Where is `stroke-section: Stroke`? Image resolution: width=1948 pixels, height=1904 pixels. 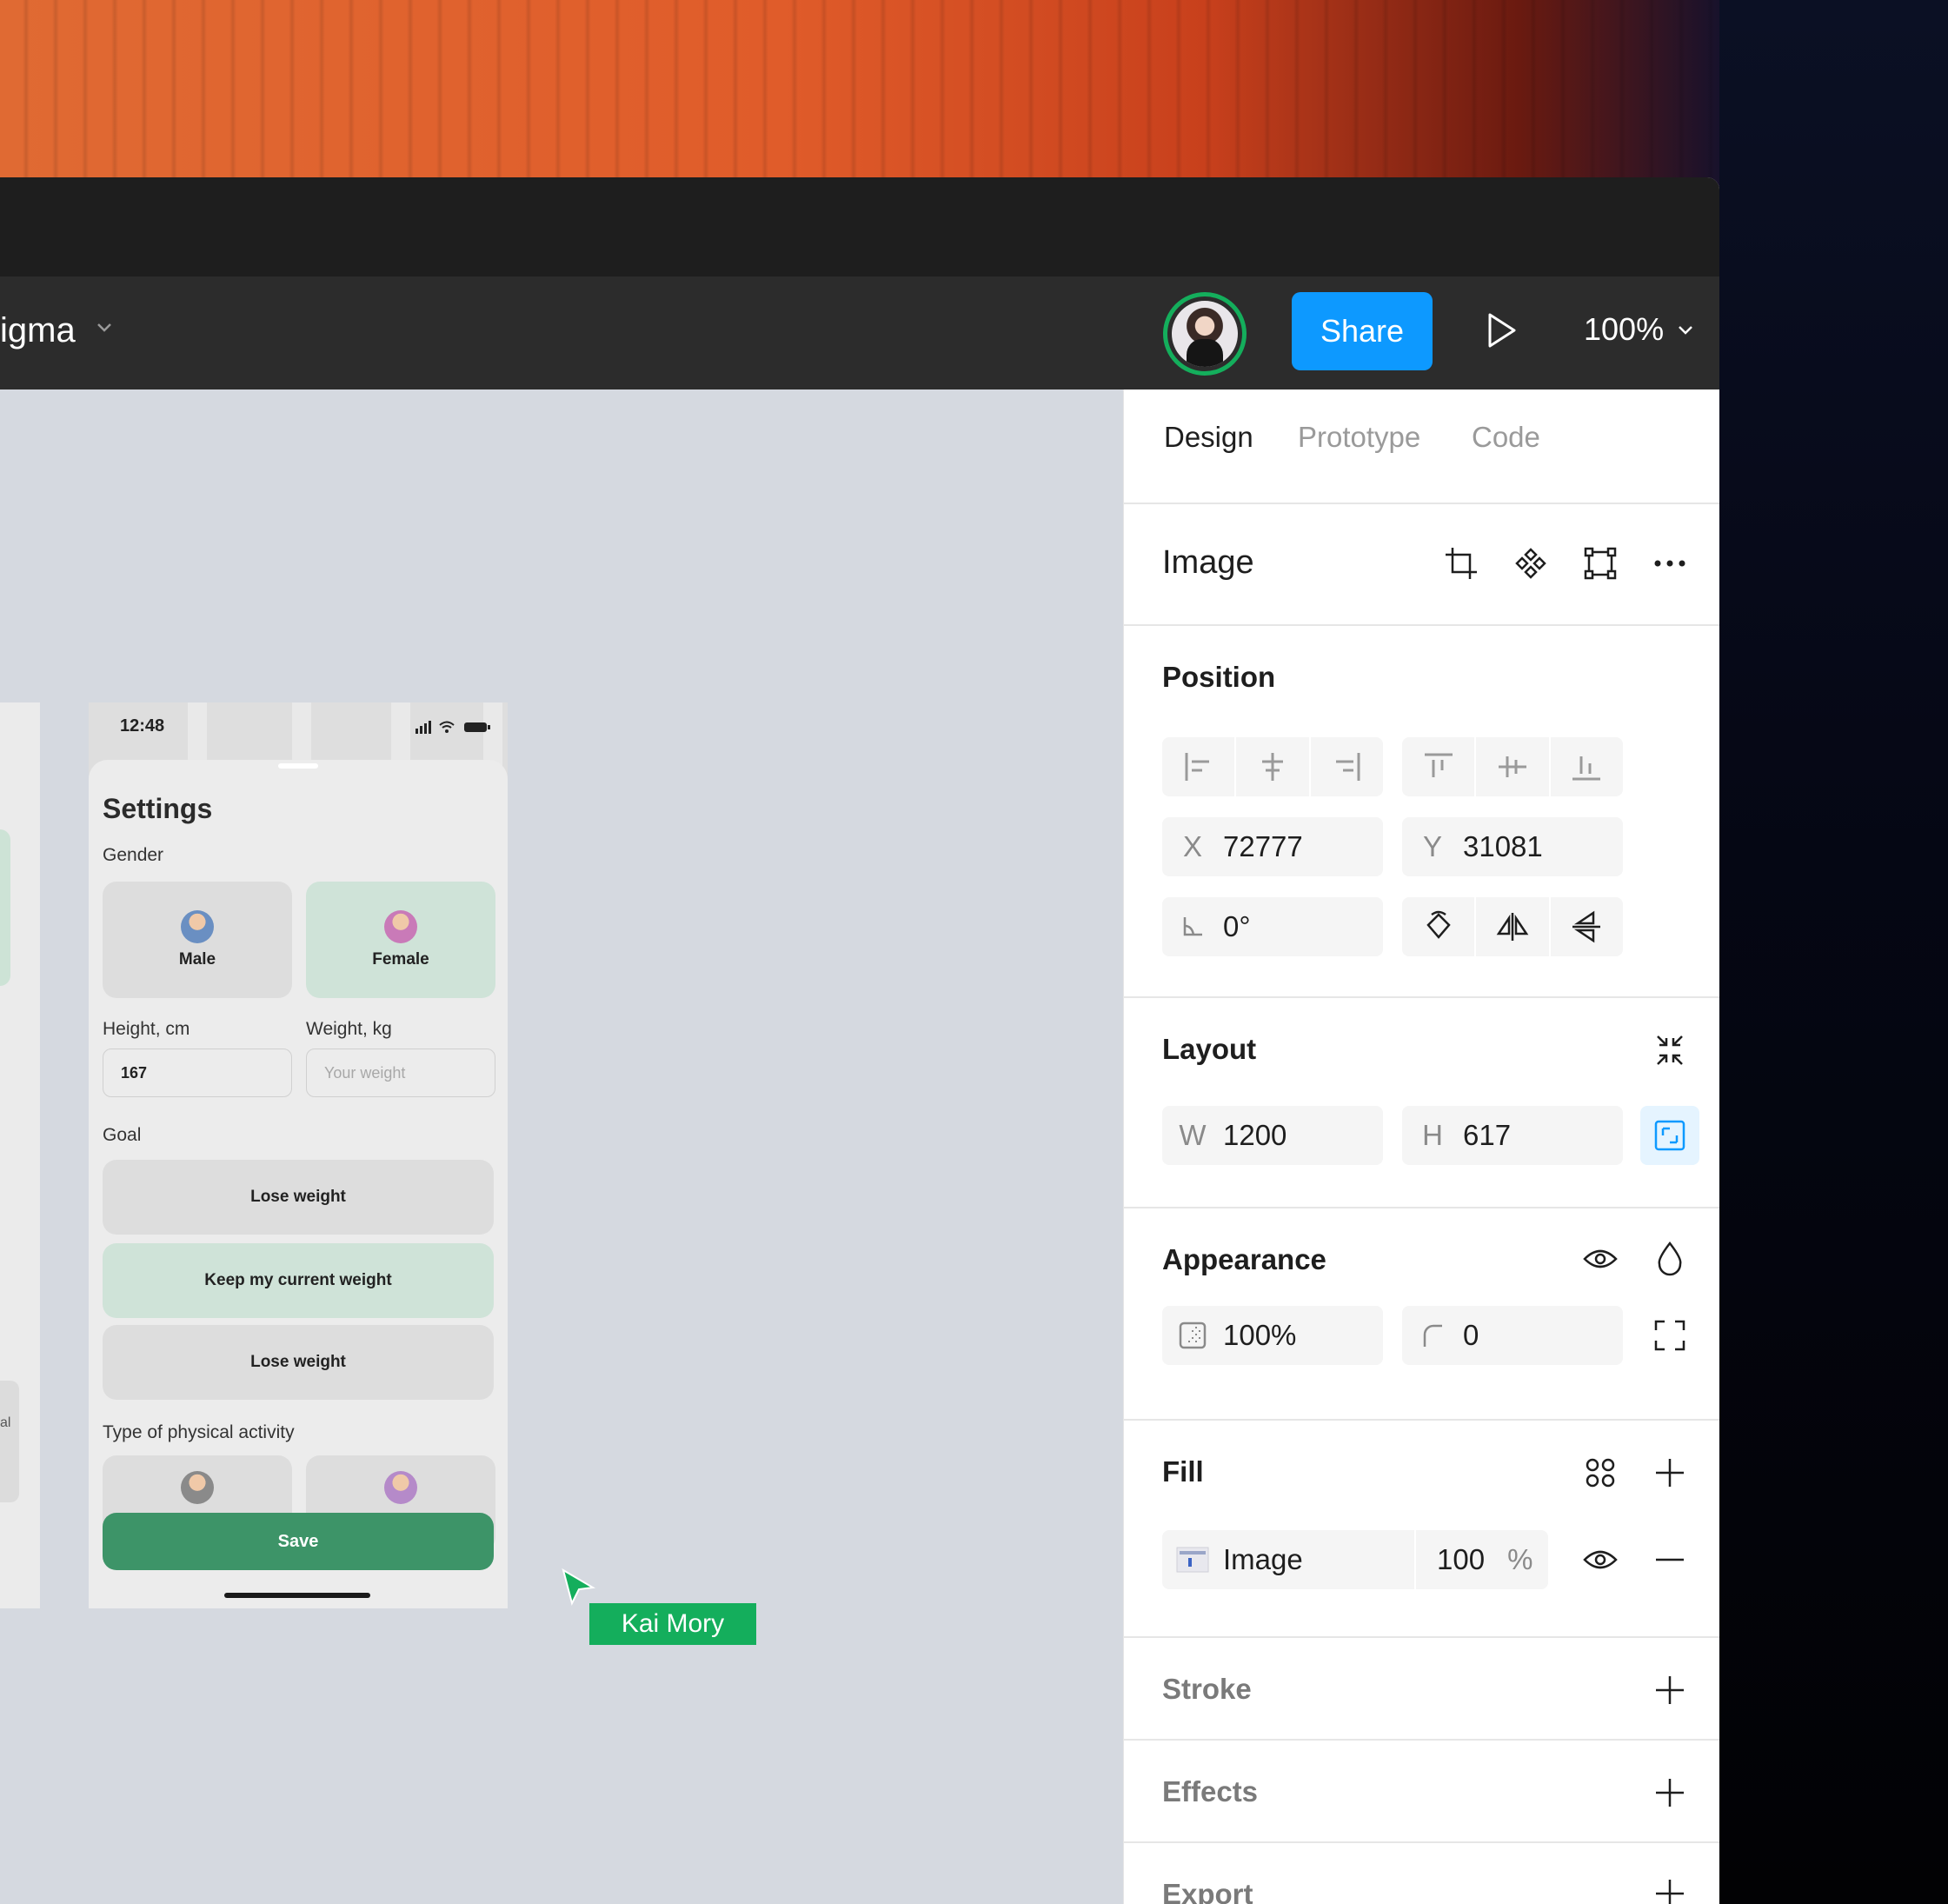
stroke-section: Stroke is located at coordinates (1421, 1689).